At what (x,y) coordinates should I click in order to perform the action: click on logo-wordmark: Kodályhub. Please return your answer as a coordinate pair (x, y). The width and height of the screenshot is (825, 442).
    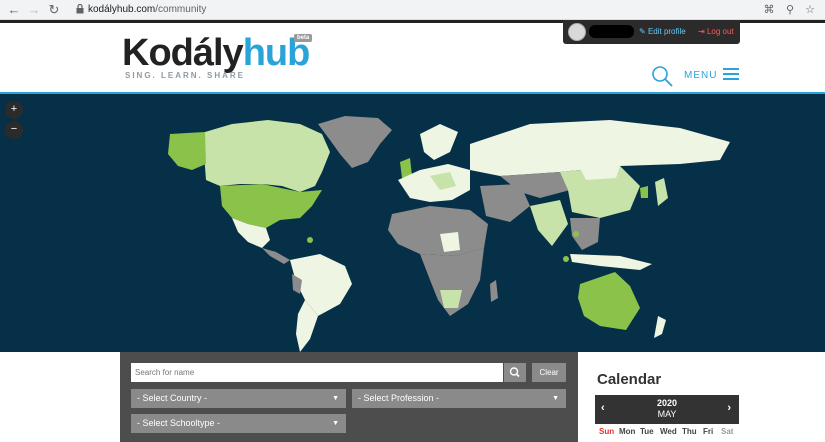
    Looking at the image, I should click on (216, 53).